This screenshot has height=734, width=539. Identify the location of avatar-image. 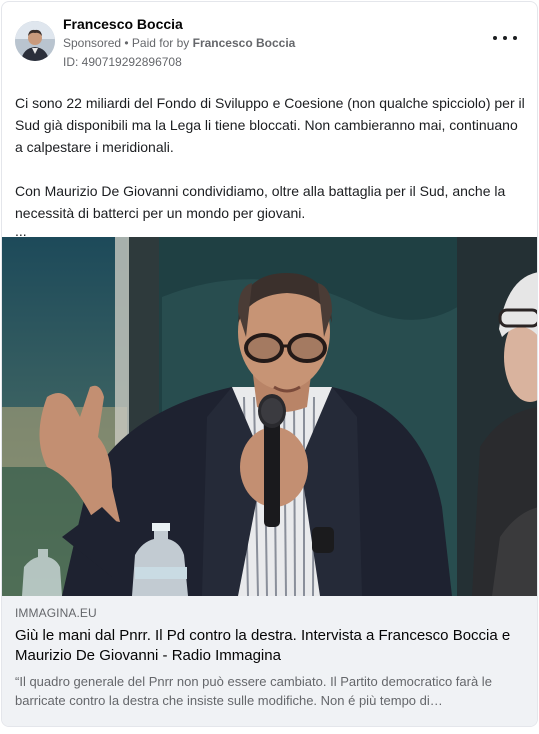
(35, 41).